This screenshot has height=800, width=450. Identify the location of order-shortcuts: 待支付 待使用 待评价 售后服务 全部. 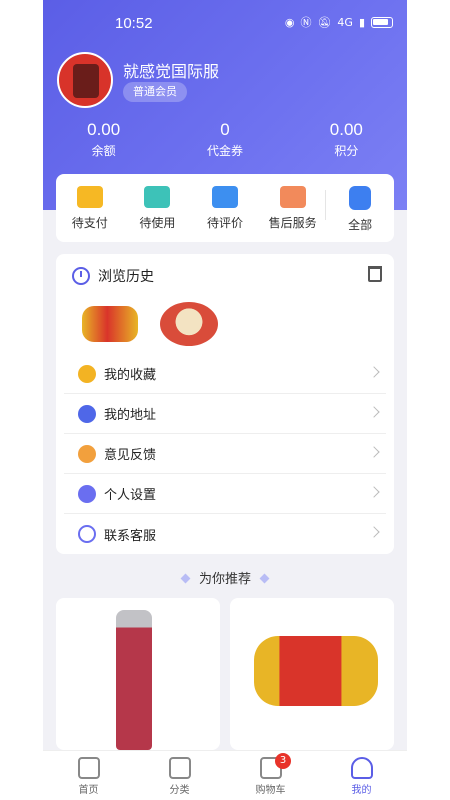
(225, 208).